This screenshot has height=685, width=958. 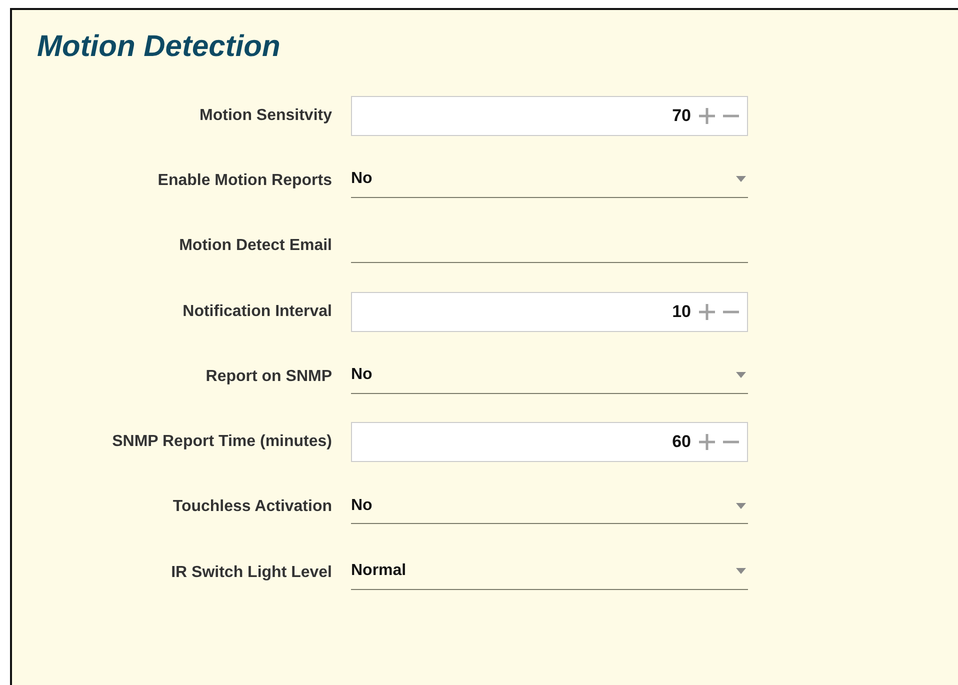 I want to click on number-field: 70, so click(x=549, y=116).